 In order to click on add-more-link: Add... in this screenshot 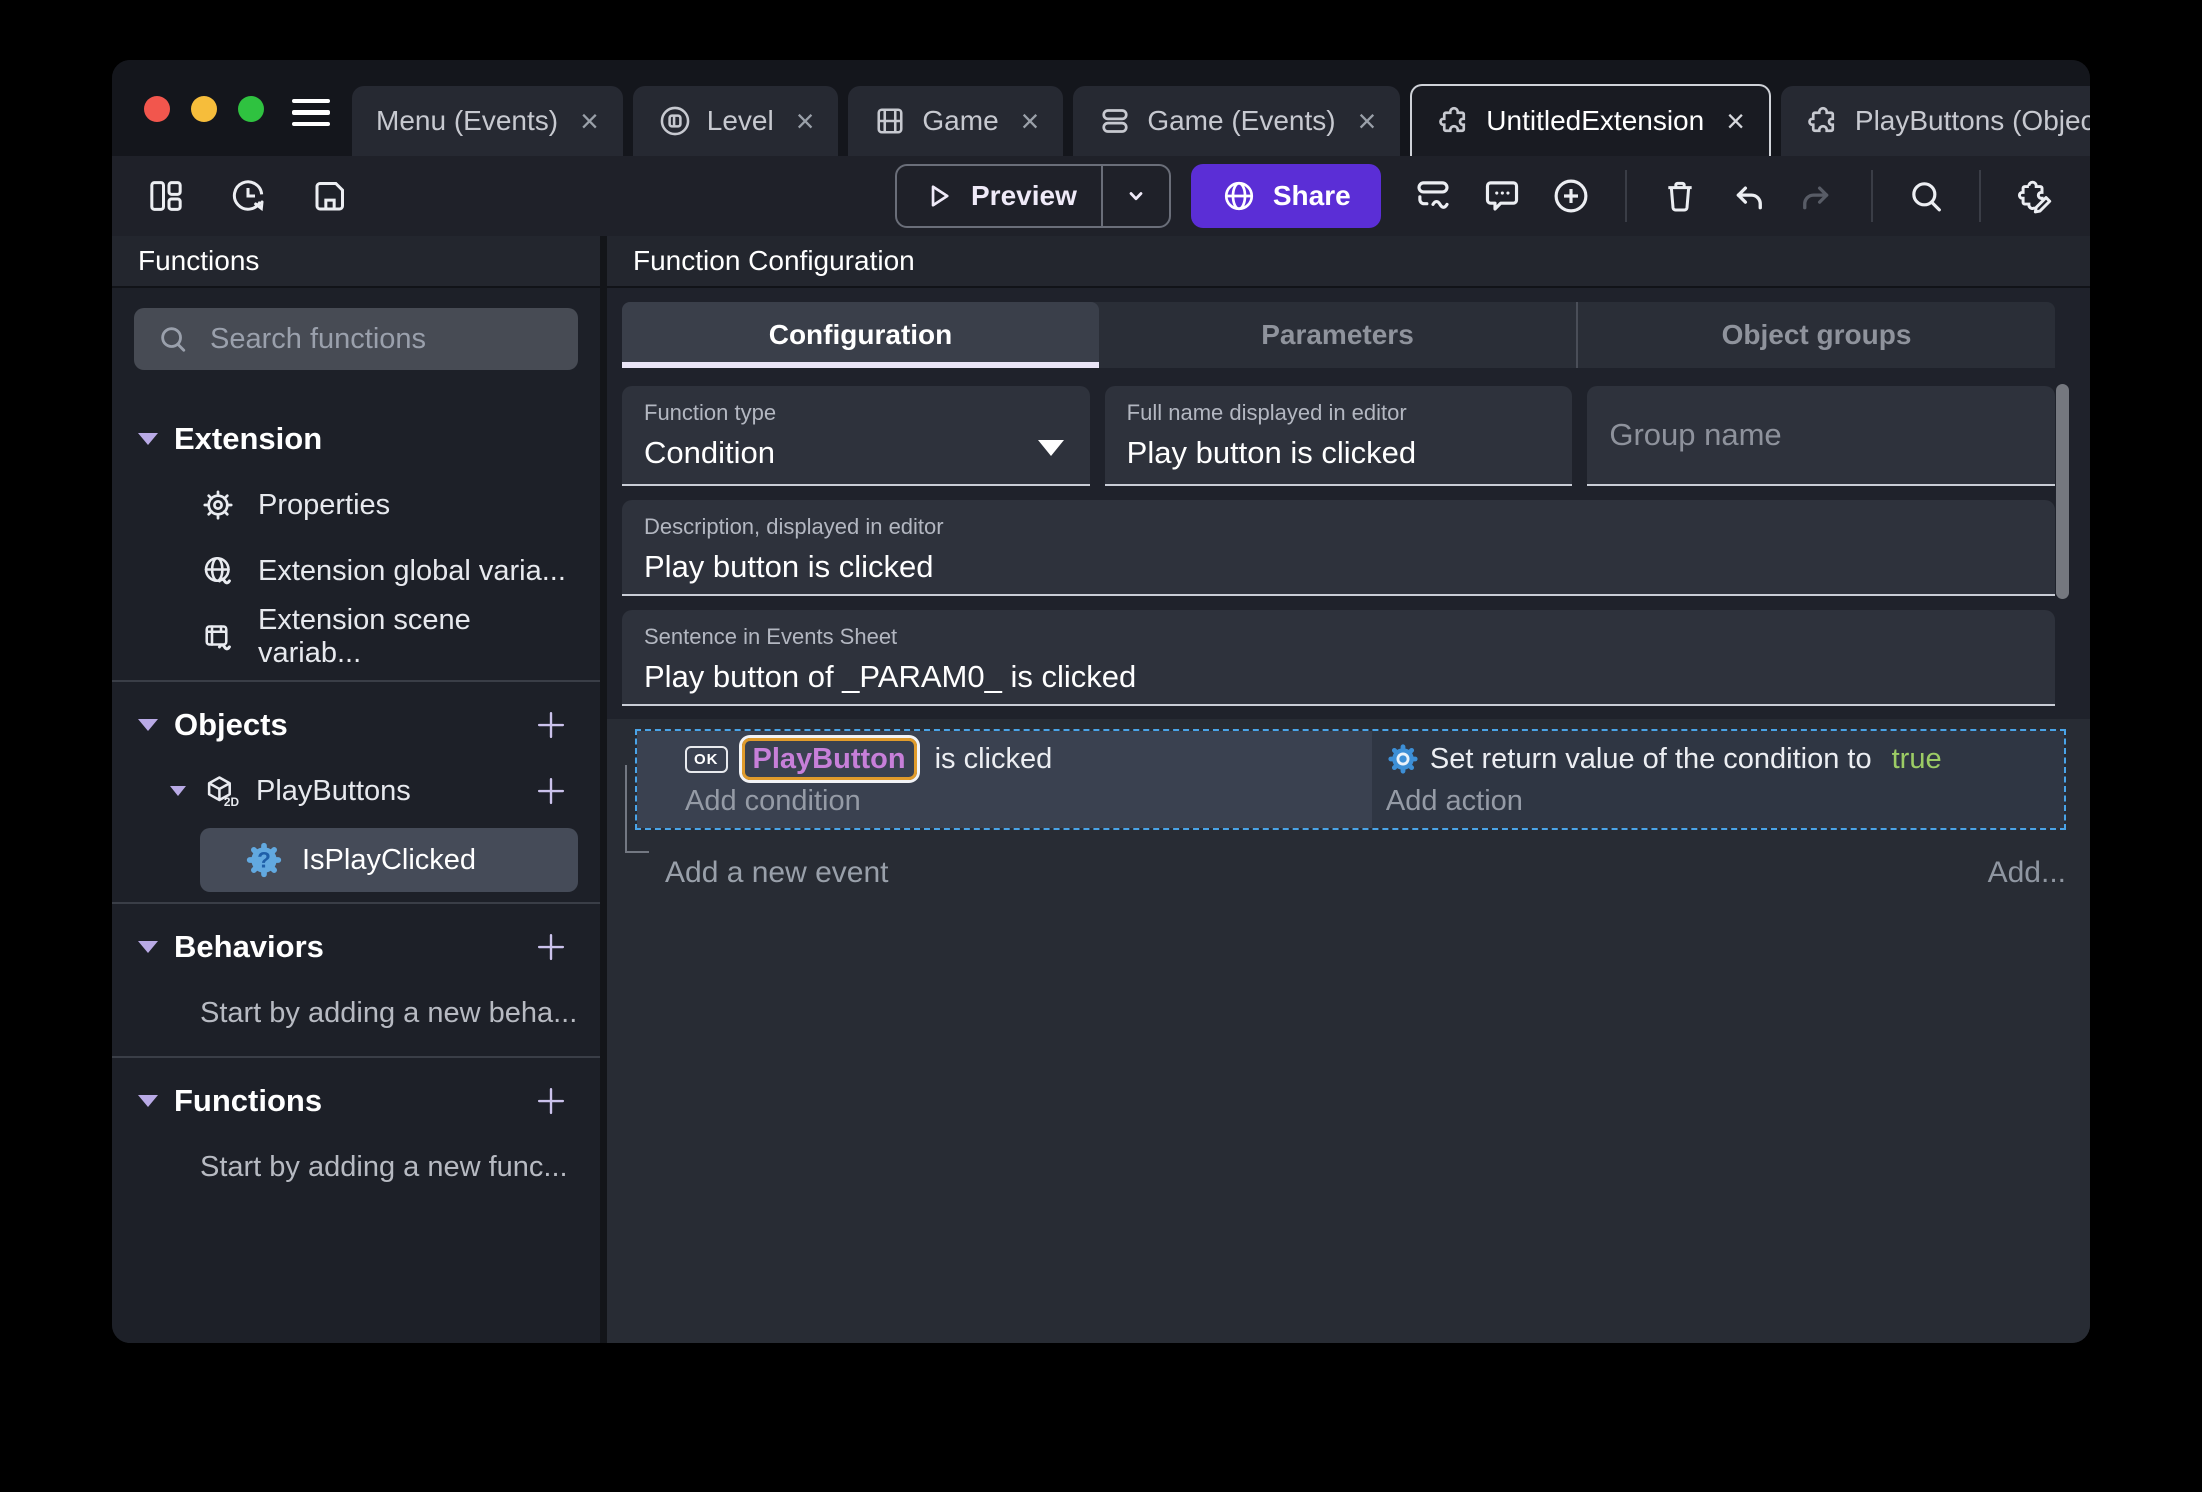, I will do `click(2027, 873)`.